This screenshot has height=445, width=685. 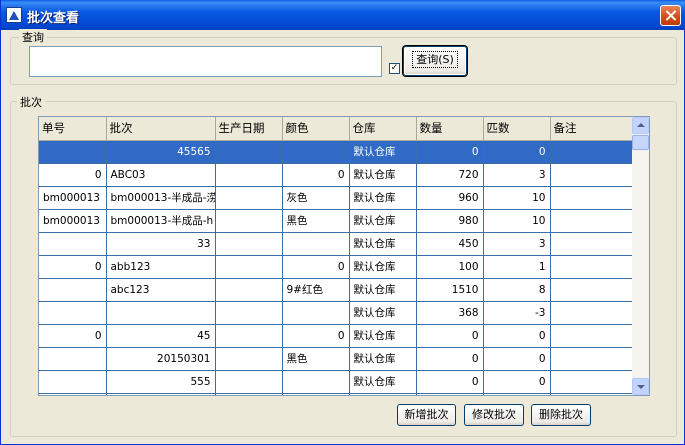 I want to click on table-row: 0 abb123 0 默认仓库 100 1, so click(x=336, y=267).